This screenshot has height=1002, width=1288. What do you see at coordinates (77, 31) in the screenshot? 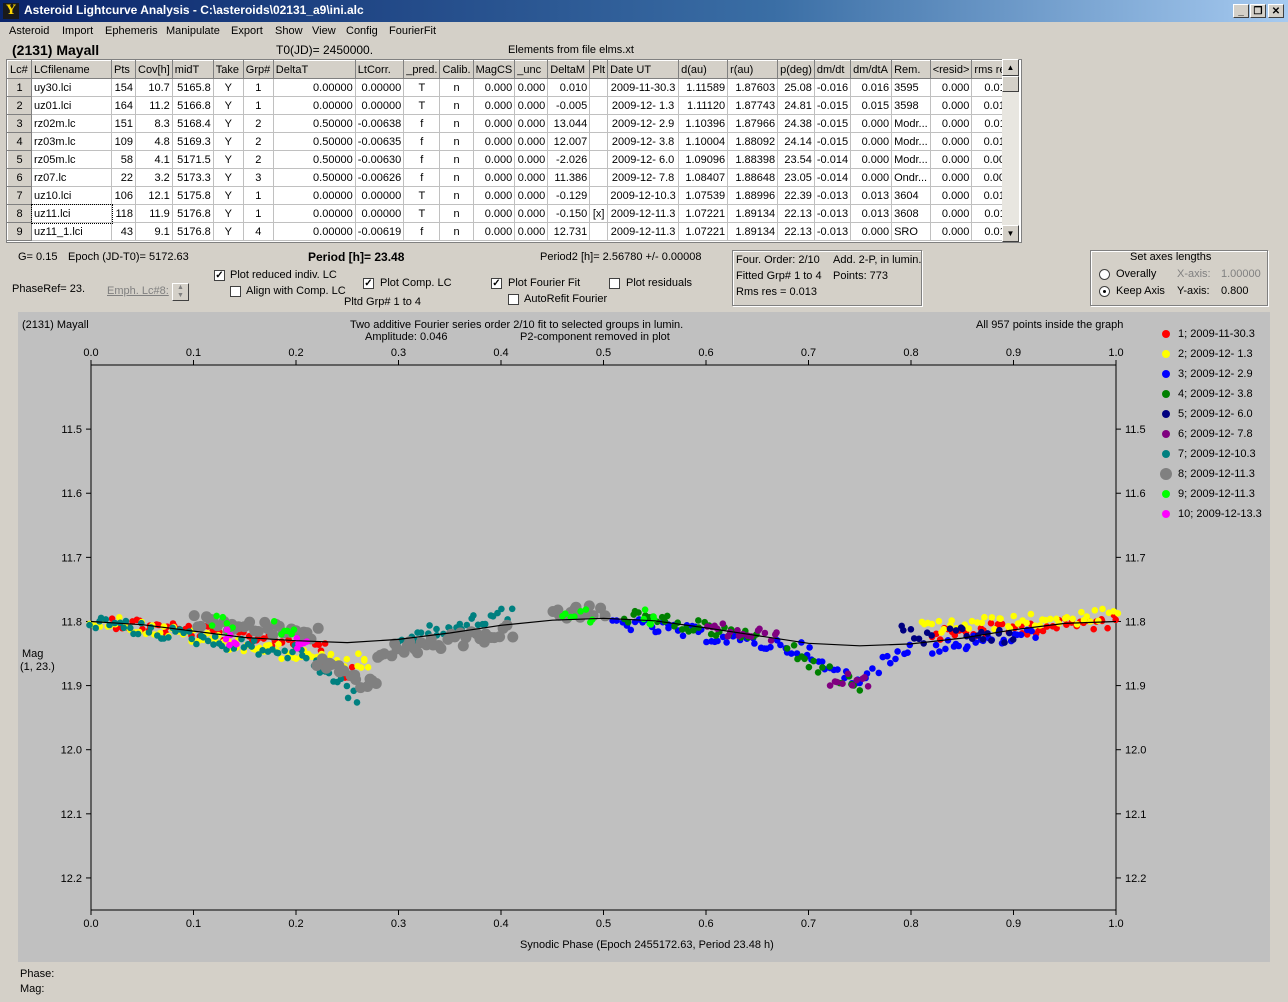
I see `menu-import: Import` at bounding box center [77, 31].